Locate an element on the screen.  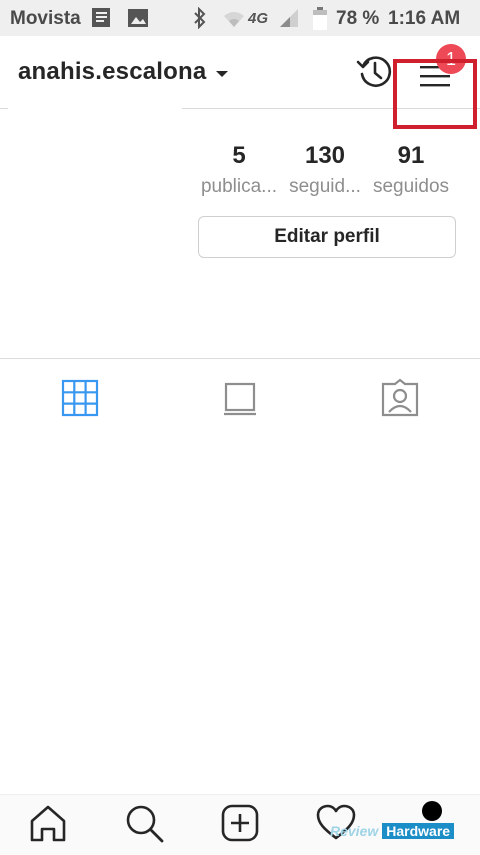
status-bar: Movista 4G 78 % 1:16 AM is located at coordinates (240, 18).